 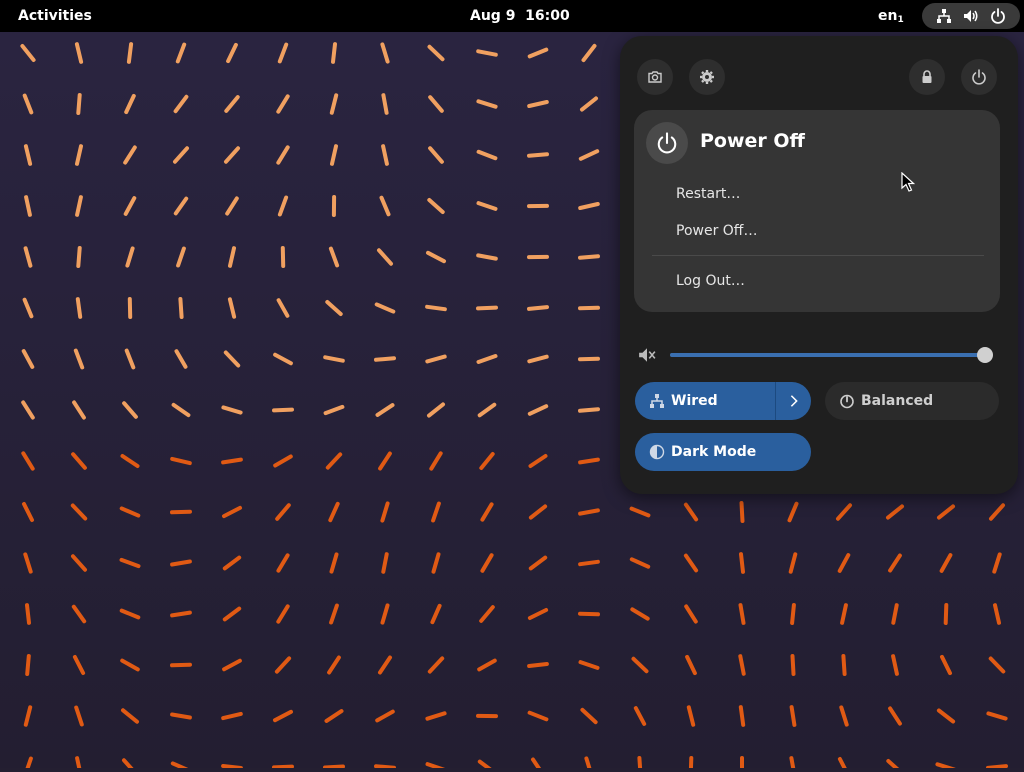 I want to click on activities-button: Activities, so click(x=55, y=16).